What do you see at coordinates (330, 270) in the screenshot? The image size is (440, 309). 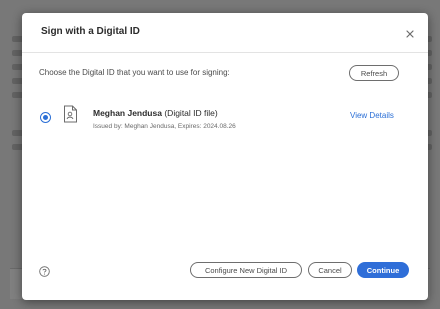 I see `cancel-button: Cancel` at bounding box center [330, 270].